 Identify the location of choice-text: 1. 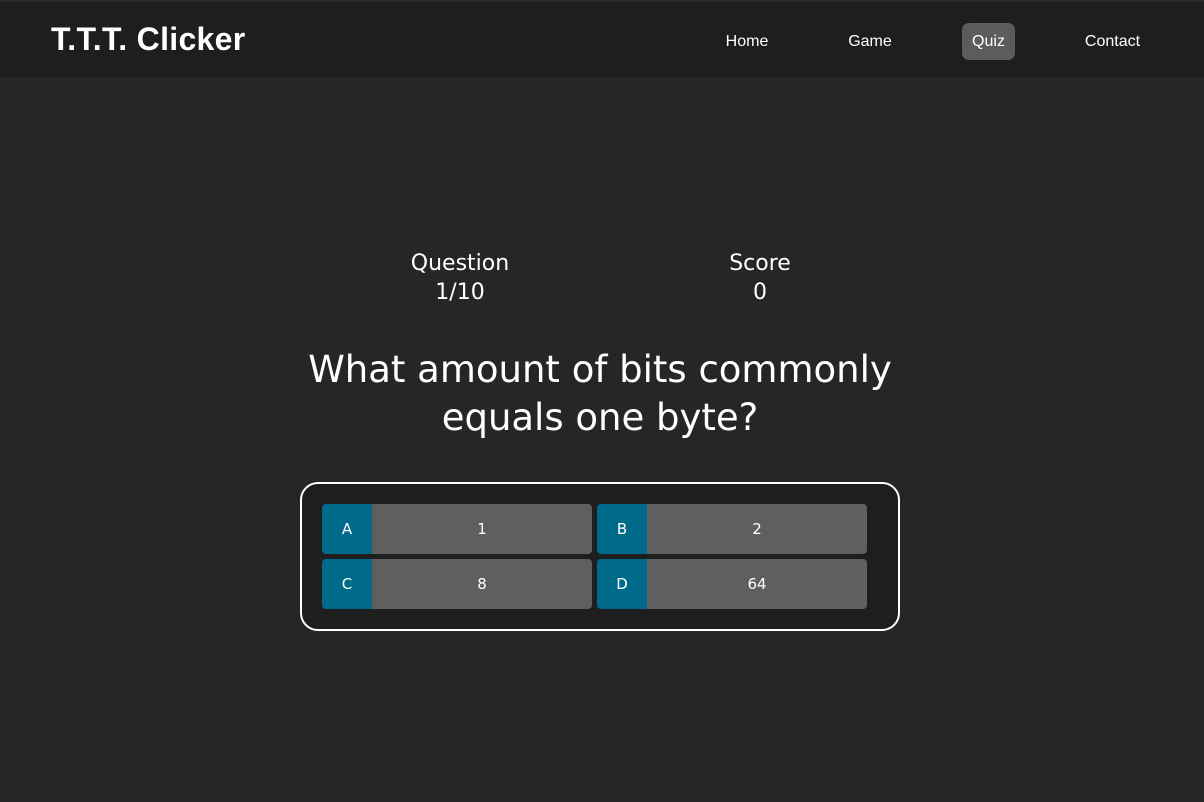
(482, 529).